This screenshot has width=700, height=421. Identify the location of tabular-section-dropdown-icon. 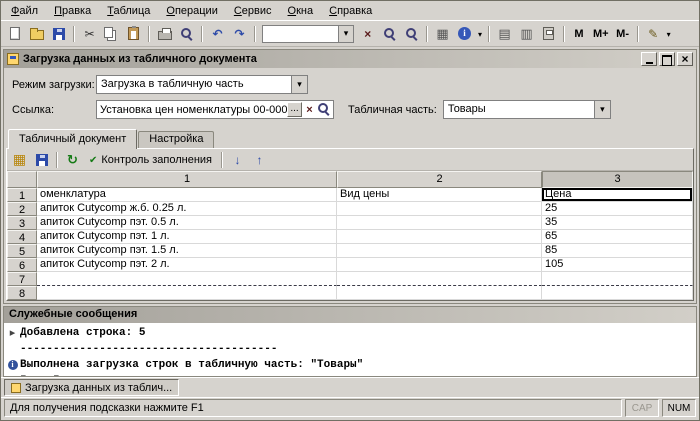
(601, 109).